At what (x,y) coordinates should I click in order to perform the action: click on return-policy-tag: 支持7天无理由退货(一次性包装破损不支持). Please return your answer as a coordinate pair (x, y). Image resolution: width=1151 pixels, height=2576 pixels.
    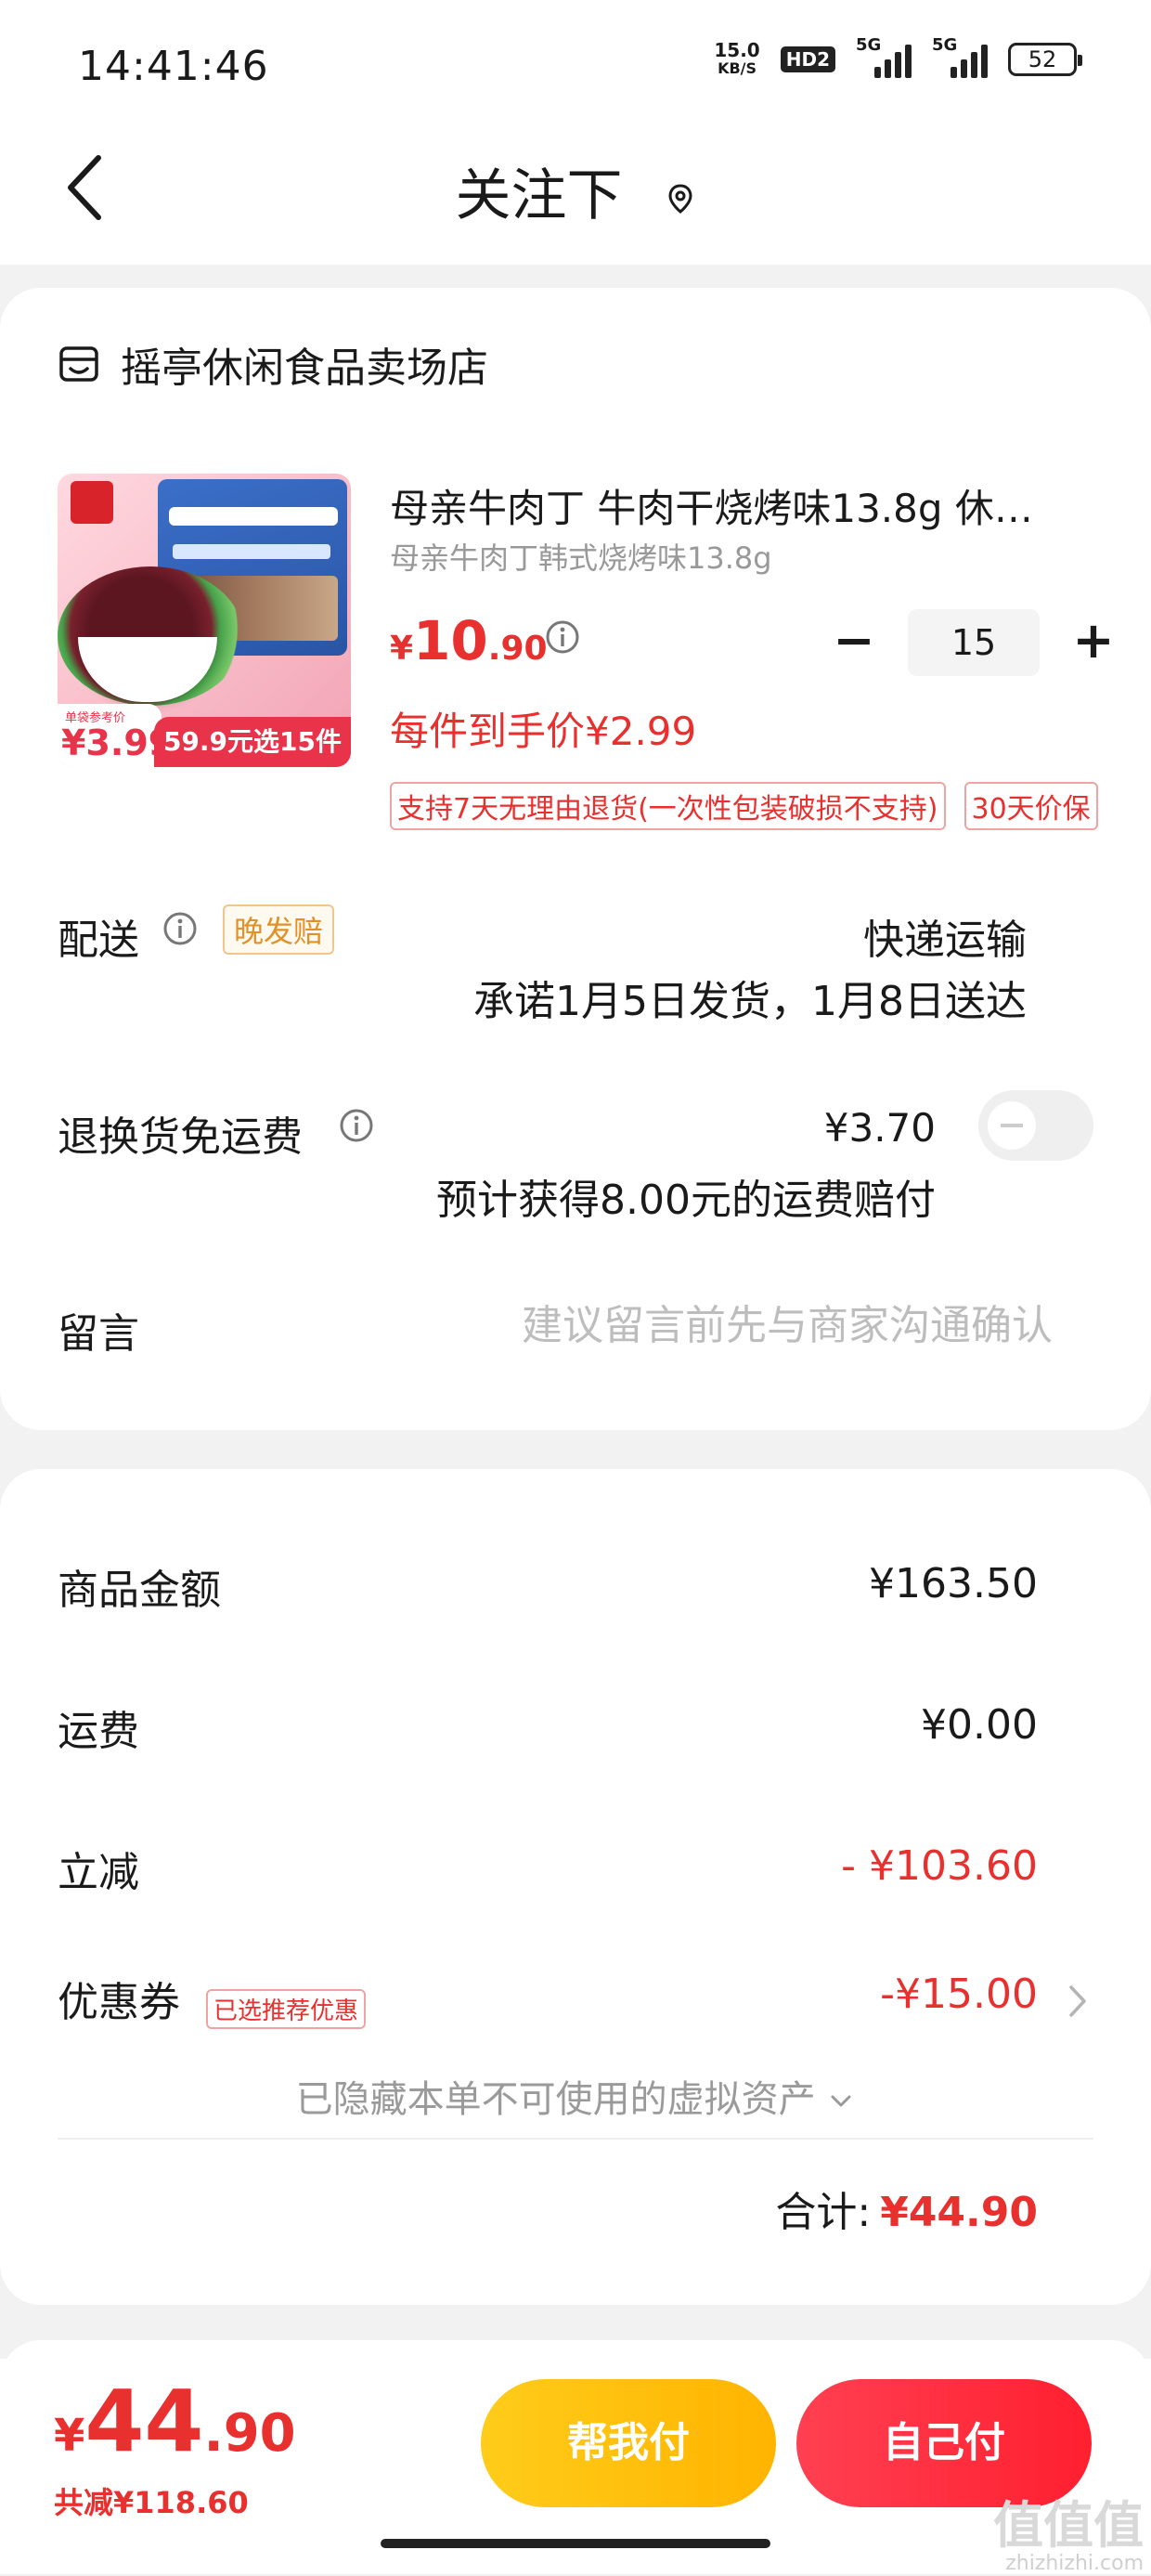
    Looking at the image, I should click on (668, 806).